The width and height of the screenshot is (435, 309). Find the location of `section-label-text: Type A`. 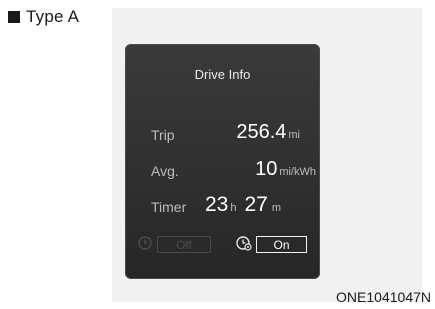

section-label-text: Type A is located at coordinates (53, 16).